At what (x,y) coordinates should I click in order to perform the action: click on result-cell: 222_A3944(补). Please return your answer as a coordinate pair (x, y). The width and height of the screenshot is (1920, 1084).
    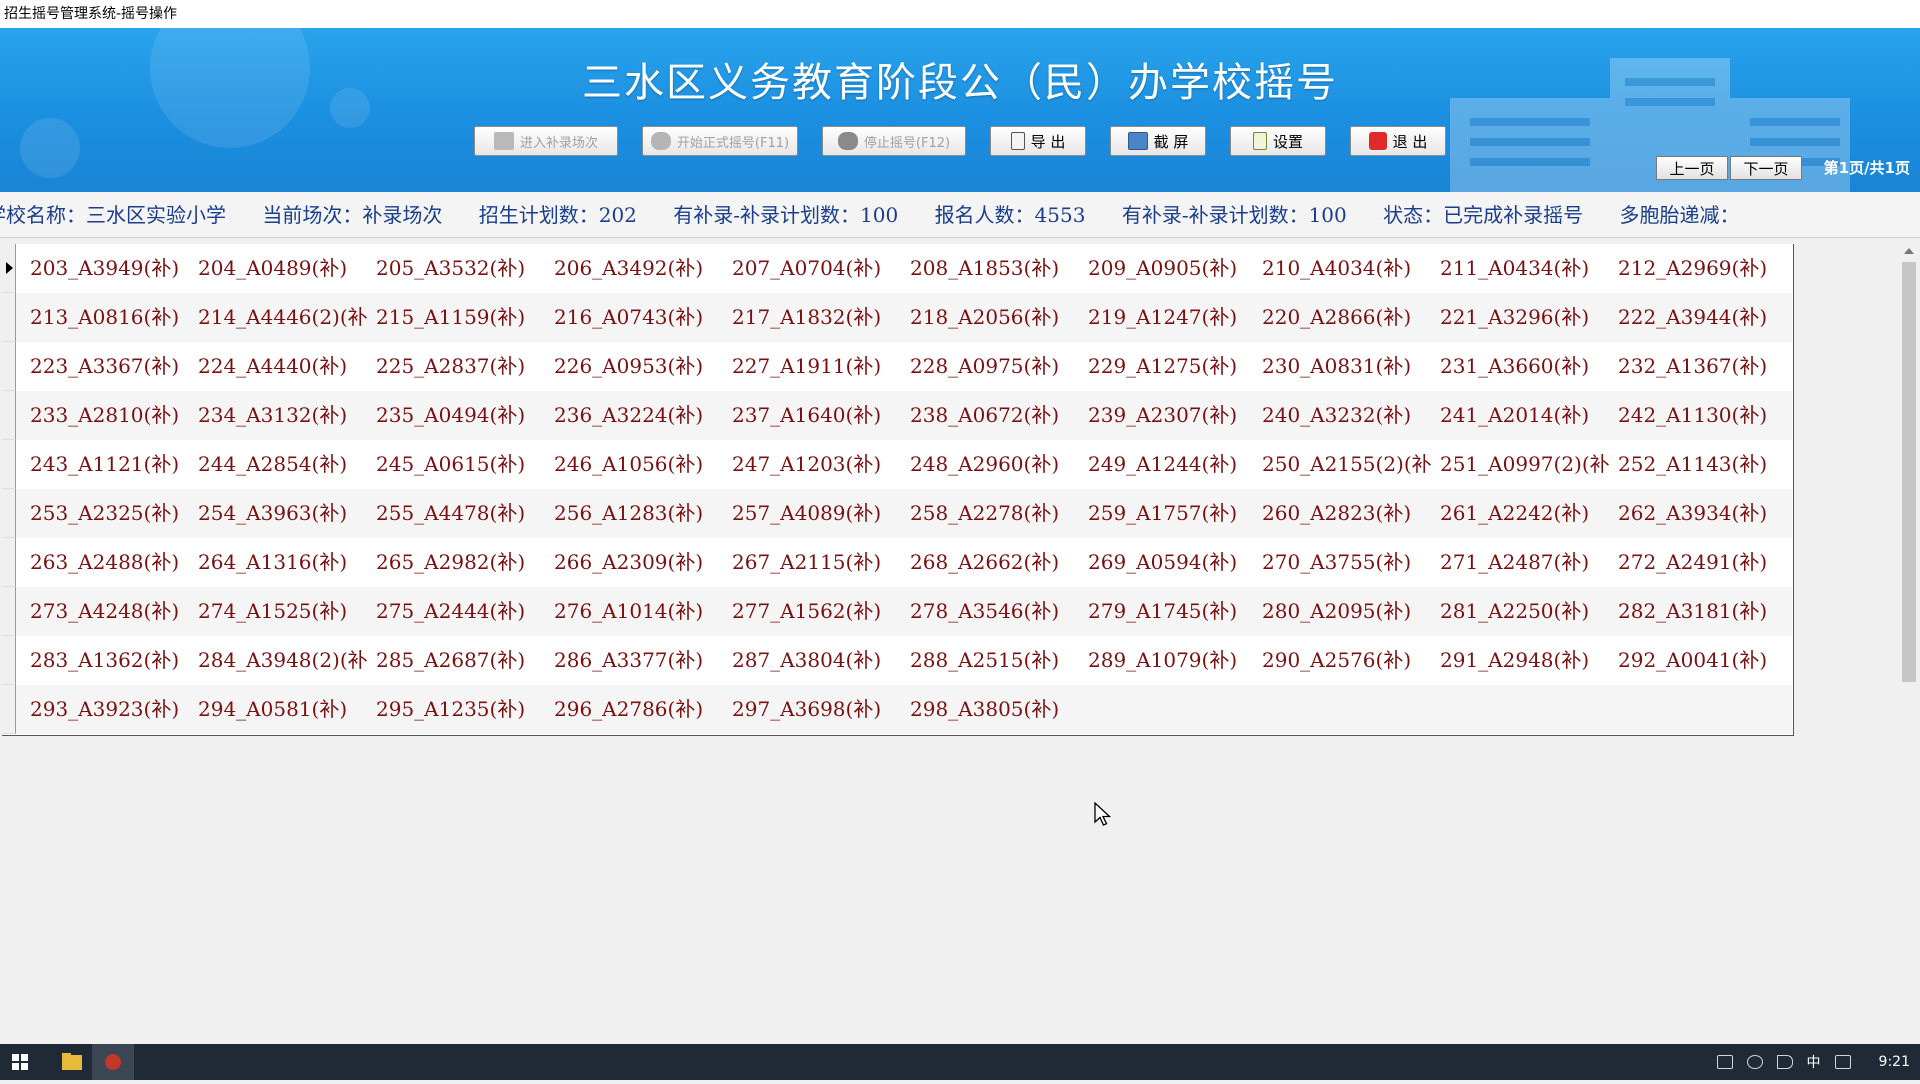
    Looking at the image, I should click on (1704, 317).